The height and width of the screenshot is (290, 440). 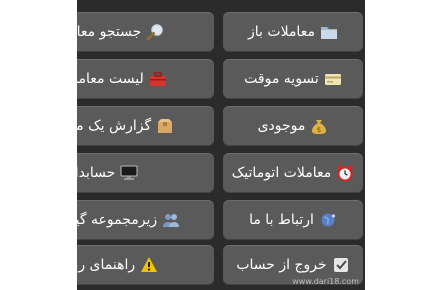 I want to click on computer-icon, so click(x=129, y=172).